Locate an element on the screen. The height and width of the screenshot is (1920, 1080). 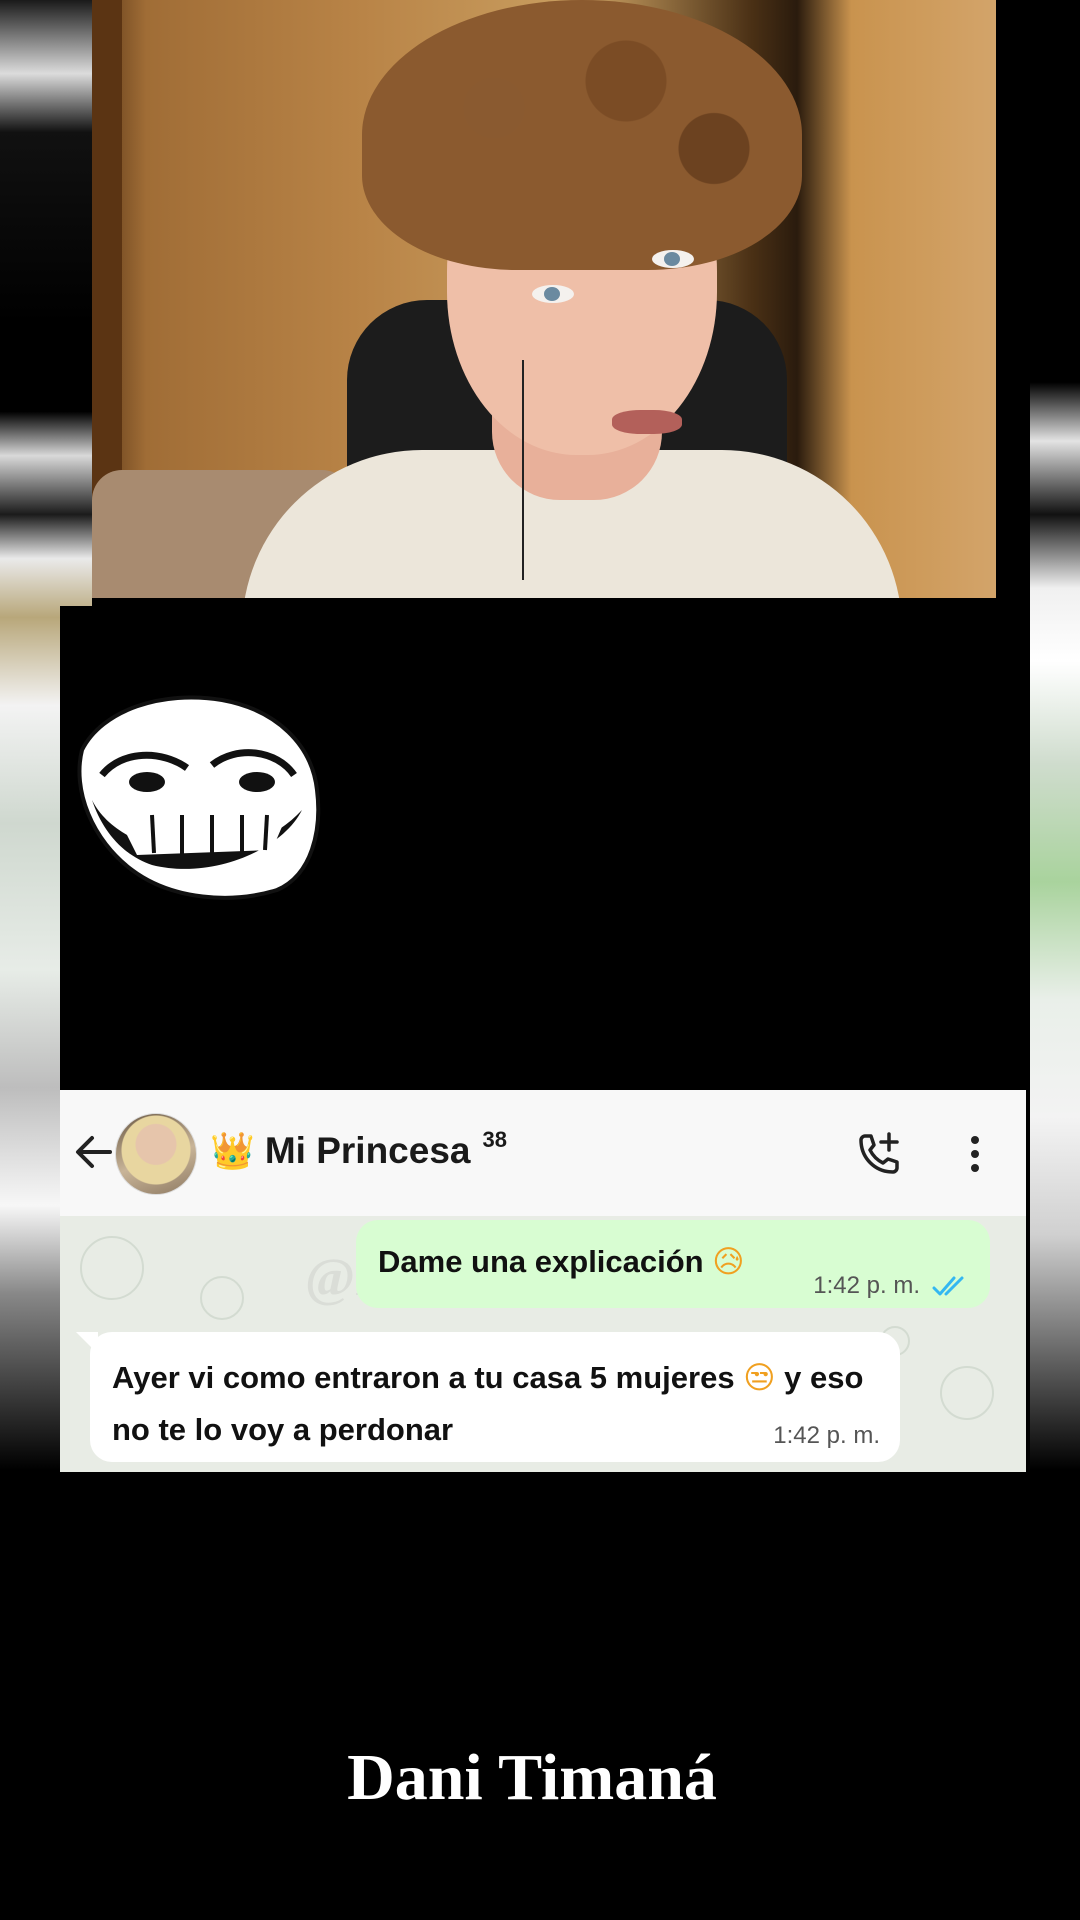
earphone-cable is located at coordinates (523, 470).